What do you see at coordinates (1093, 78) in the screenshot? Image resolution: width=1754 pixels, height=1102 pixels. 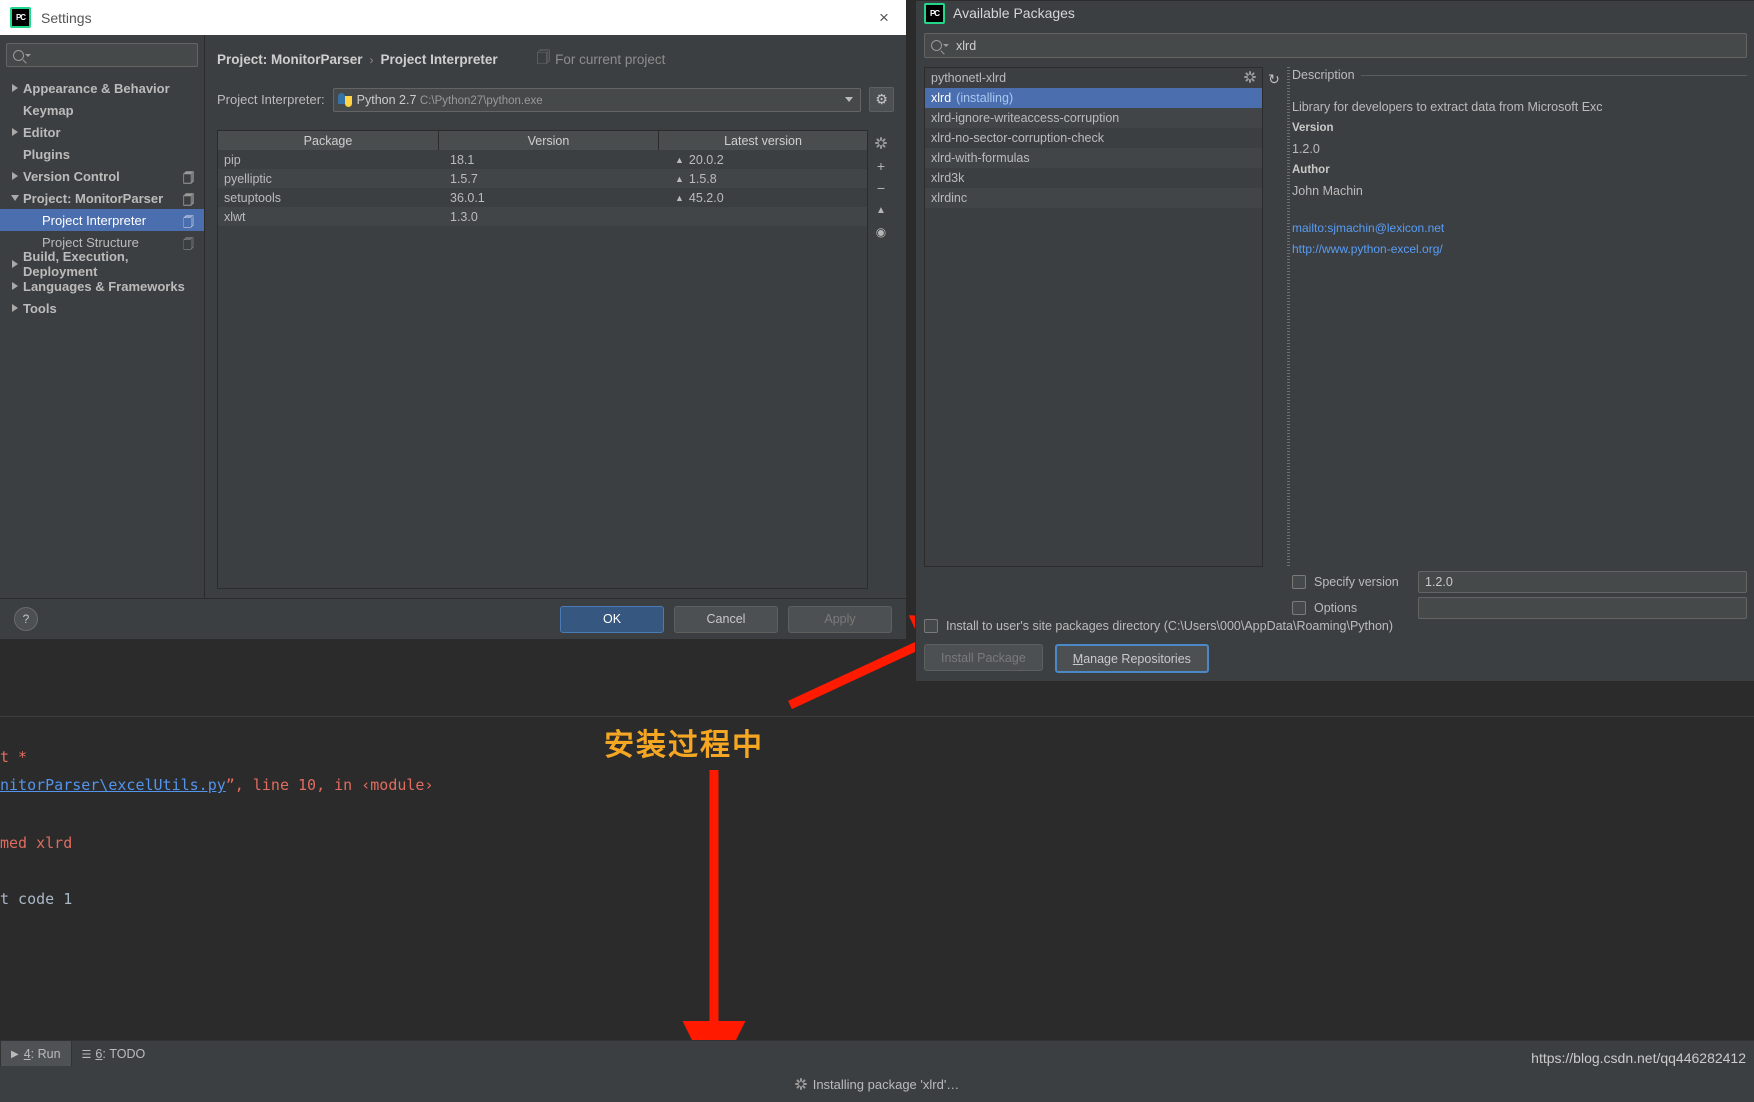 I see `list-item: pythonetl-xlrd` at bounding box center [1093, 78].